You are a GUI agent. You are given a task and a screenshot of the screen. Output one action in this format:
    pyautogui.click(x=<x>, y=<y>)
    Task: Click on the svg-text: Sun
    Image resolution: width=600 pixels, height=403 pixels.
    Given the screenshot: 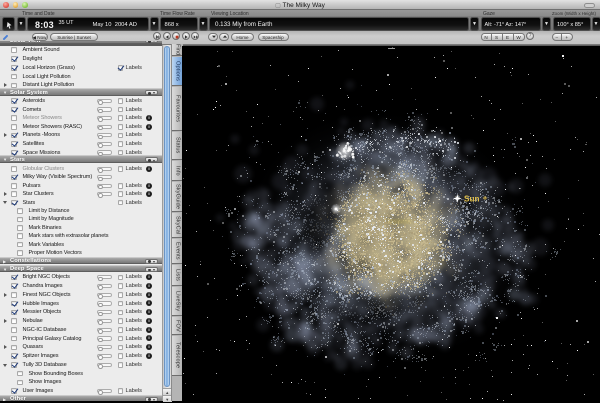 What is the action you would take?
    pyautogui.click(x=471, y=199)
    